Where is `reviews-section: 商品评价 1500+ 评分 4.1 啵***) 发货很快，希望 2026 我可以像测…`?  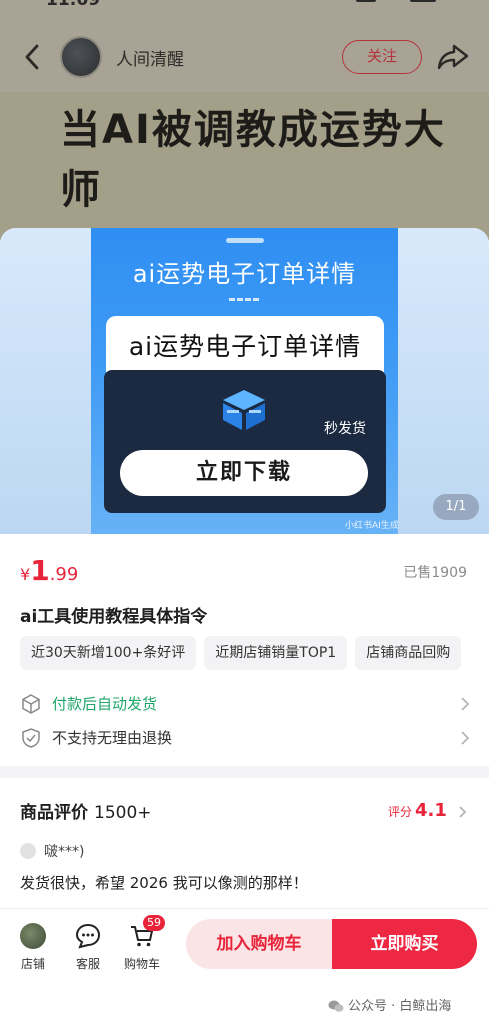 reviews-section: 商品评价 1500+ 评分 4.1 啵***) 发货很快，希望 2026 我可以像测… is located at coordinates (244, 843).